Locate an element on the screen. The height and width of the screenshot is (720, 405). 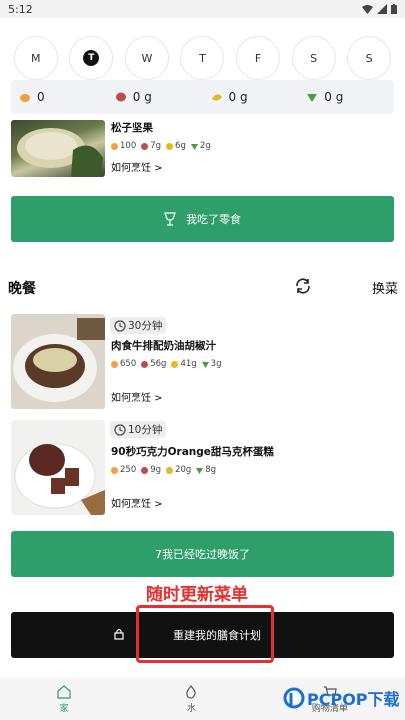
tab-water: 水 is located at coordinates (191, 699).